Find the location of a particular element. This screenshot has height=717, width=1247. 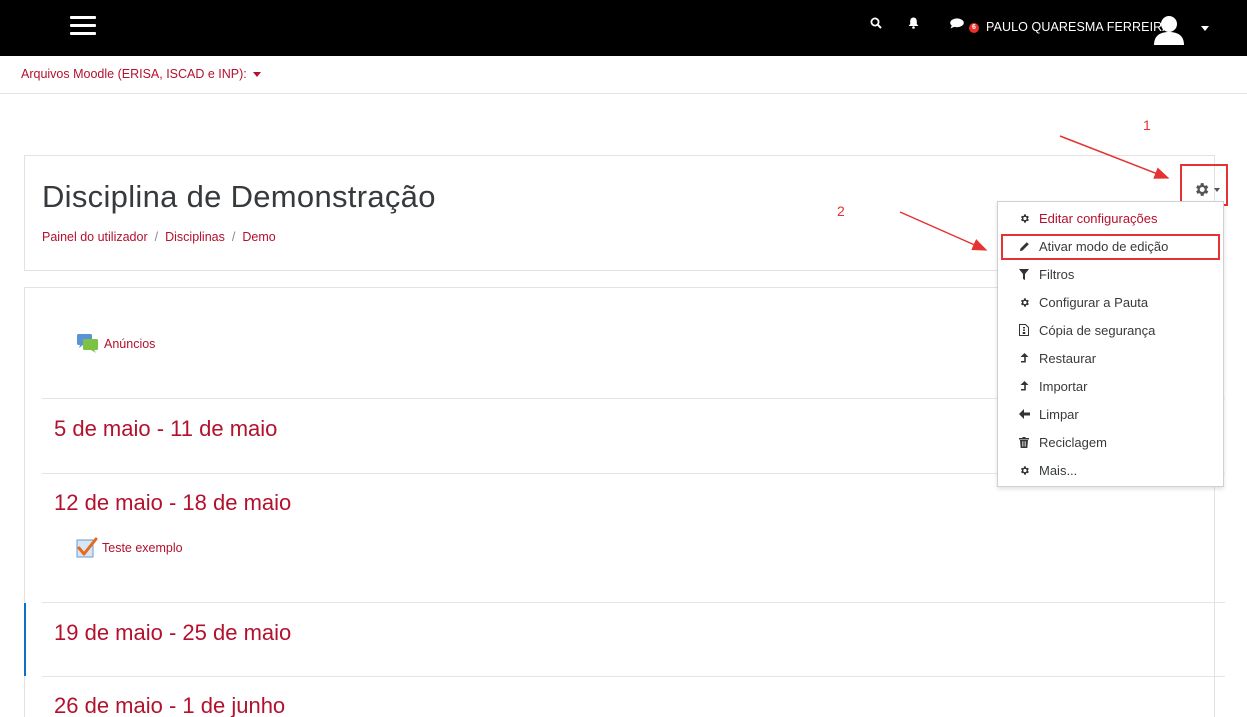

forum-activity-label: Anúncios is located at coordinates (130, 344).